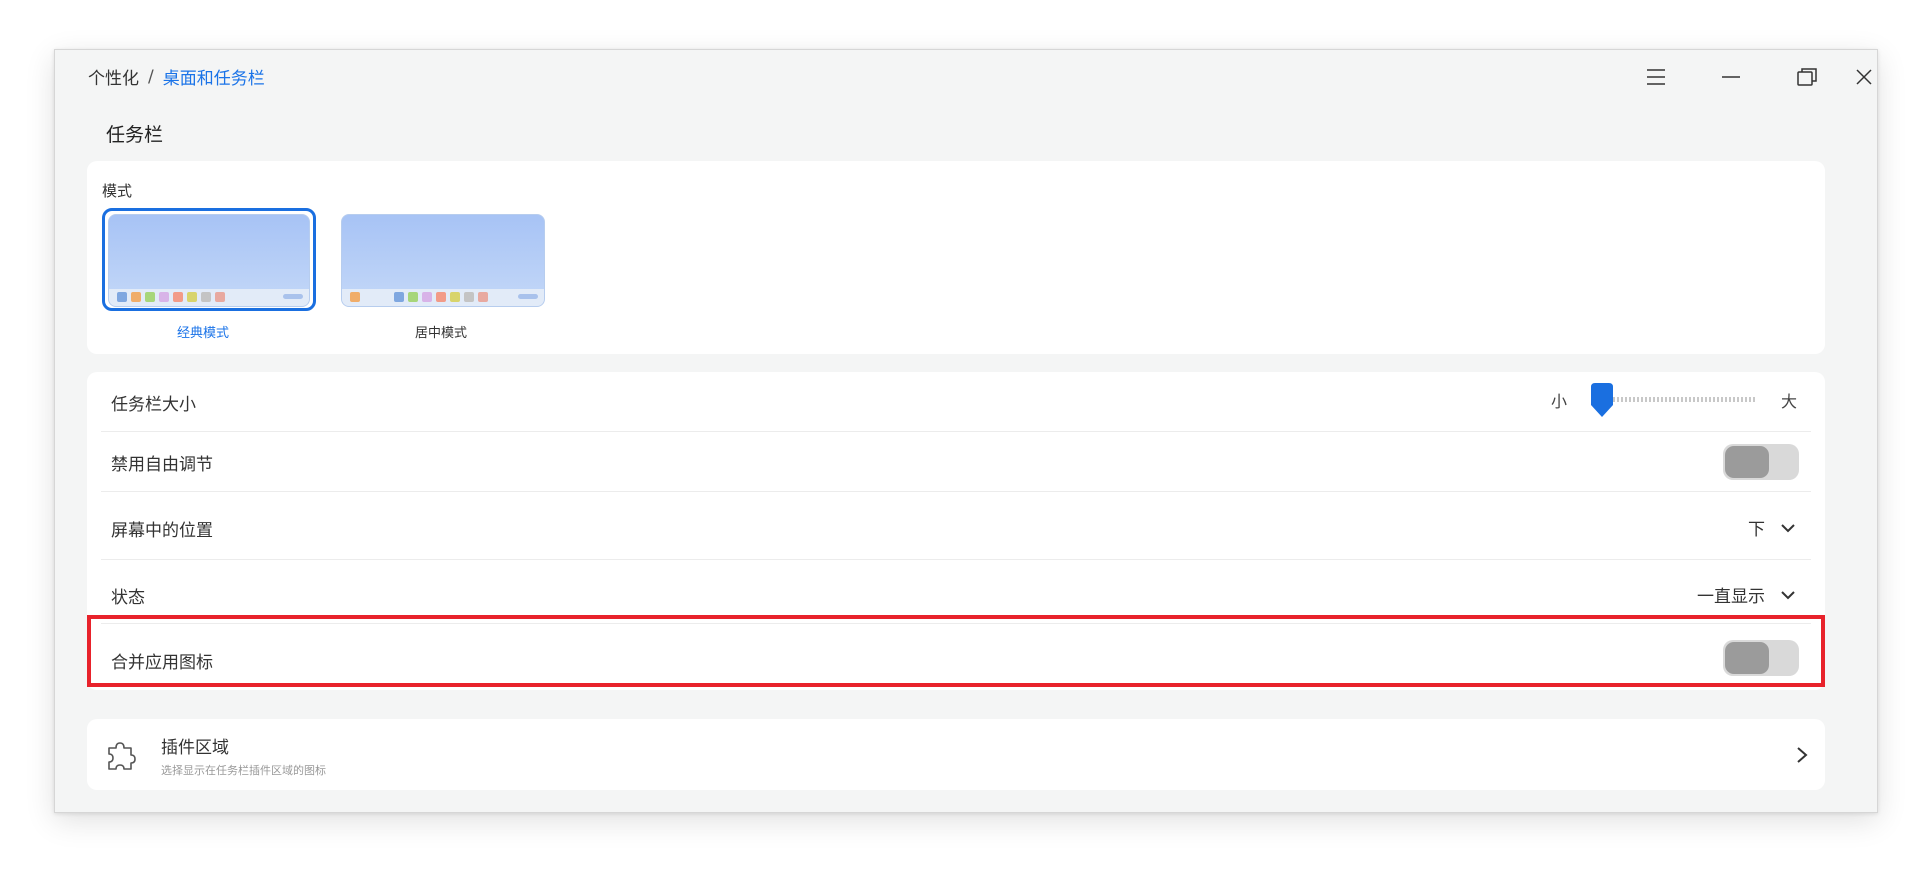 This screenshot has width=1932, height=874. I want to click on restore-icon, so click(1807, 77).